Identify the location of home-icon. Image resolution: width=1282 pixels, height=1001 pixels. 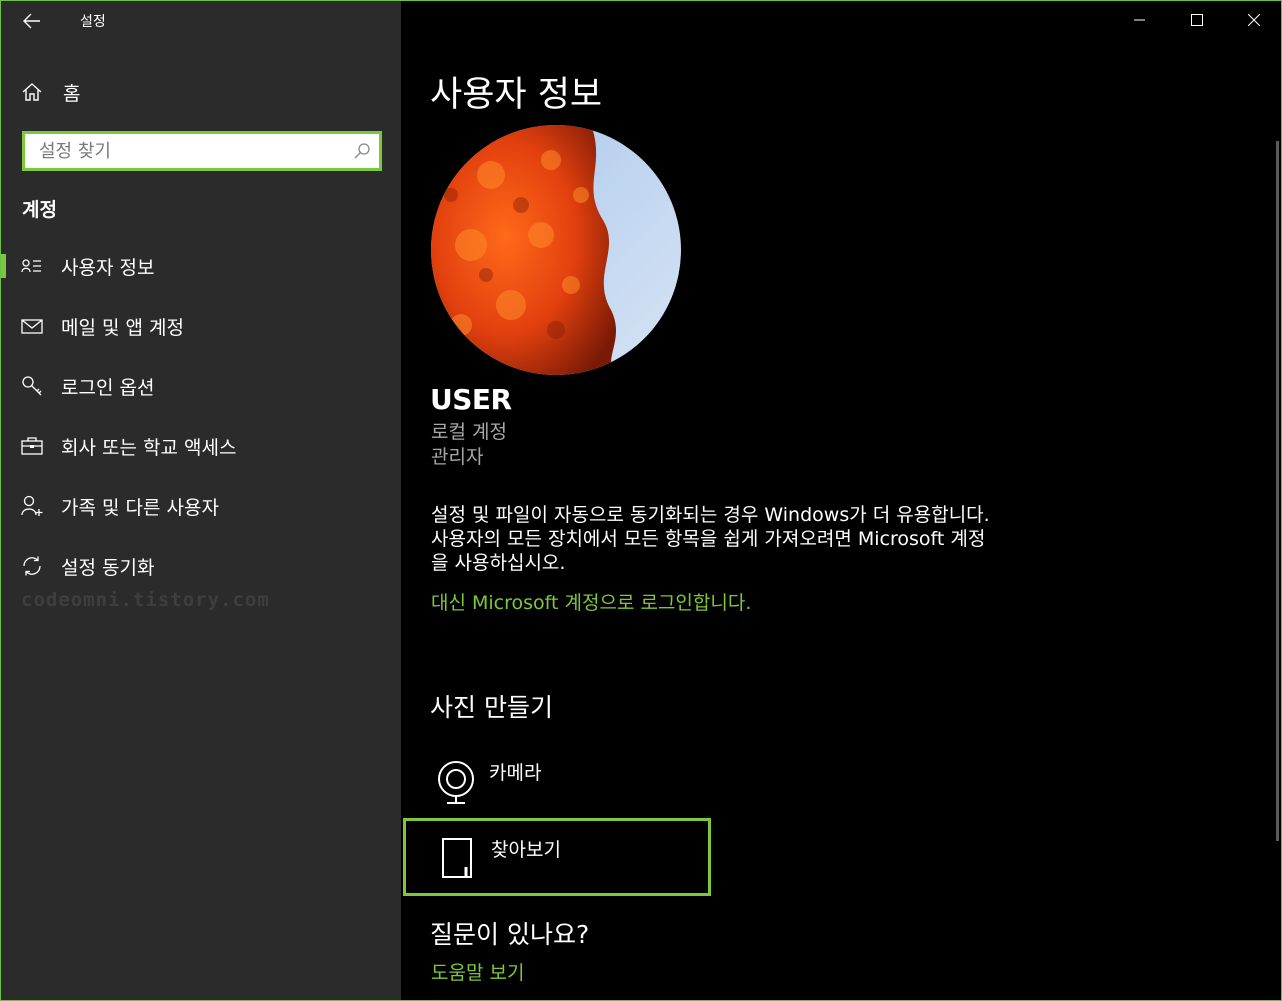
(32, 92).